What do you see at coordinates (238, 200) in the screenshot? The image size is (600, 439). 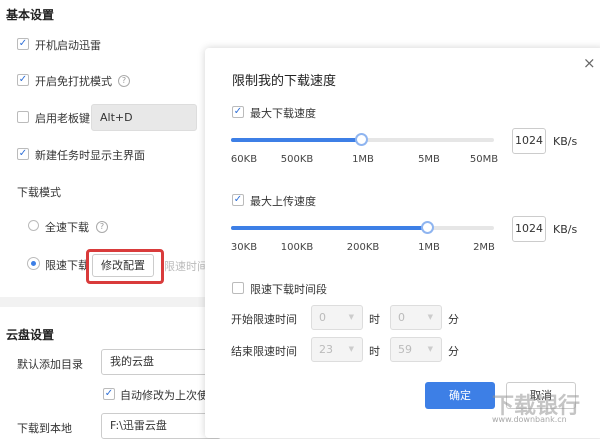 I see `checkbox-max-upload: ✓` at bounding box center [238, 200].